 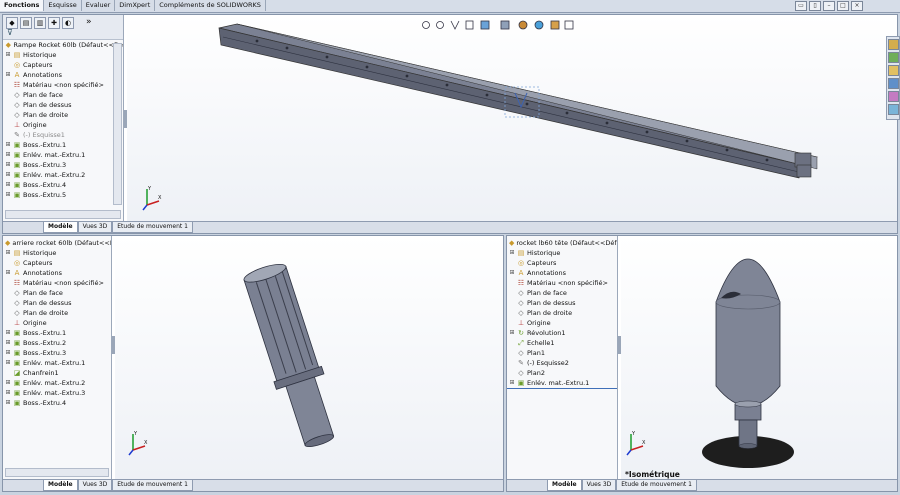 I want to click on tree-root-part: ◆ rocket lb60 tête (Défaut<<Défaut, so click(x=562, y=243).